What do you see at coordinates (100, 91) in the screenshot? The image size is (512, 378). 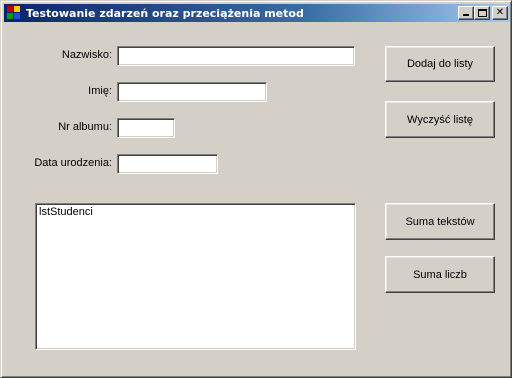 I see `first-name-label: Imię:` at bounding box center [100, 91].